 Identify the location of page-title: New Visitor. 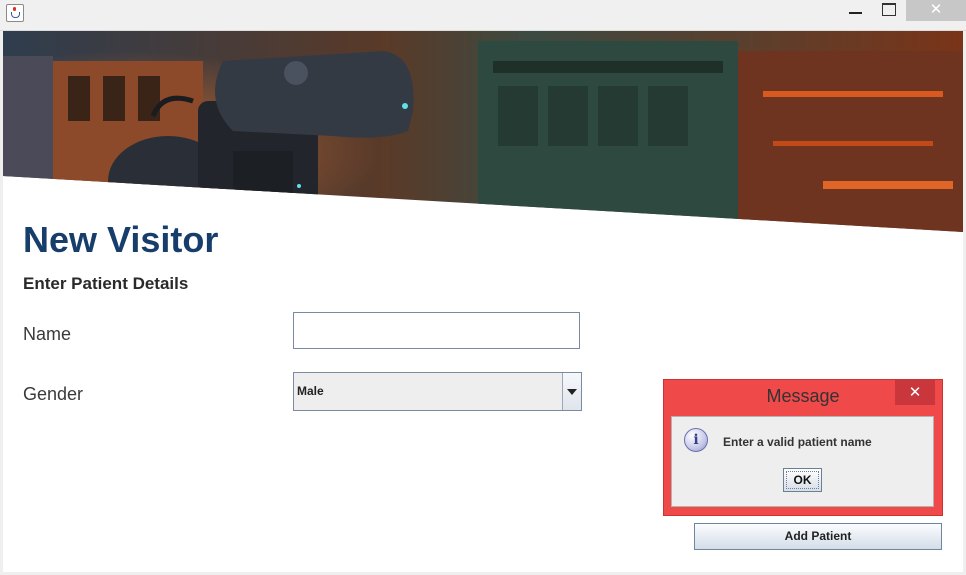
(121, 239).